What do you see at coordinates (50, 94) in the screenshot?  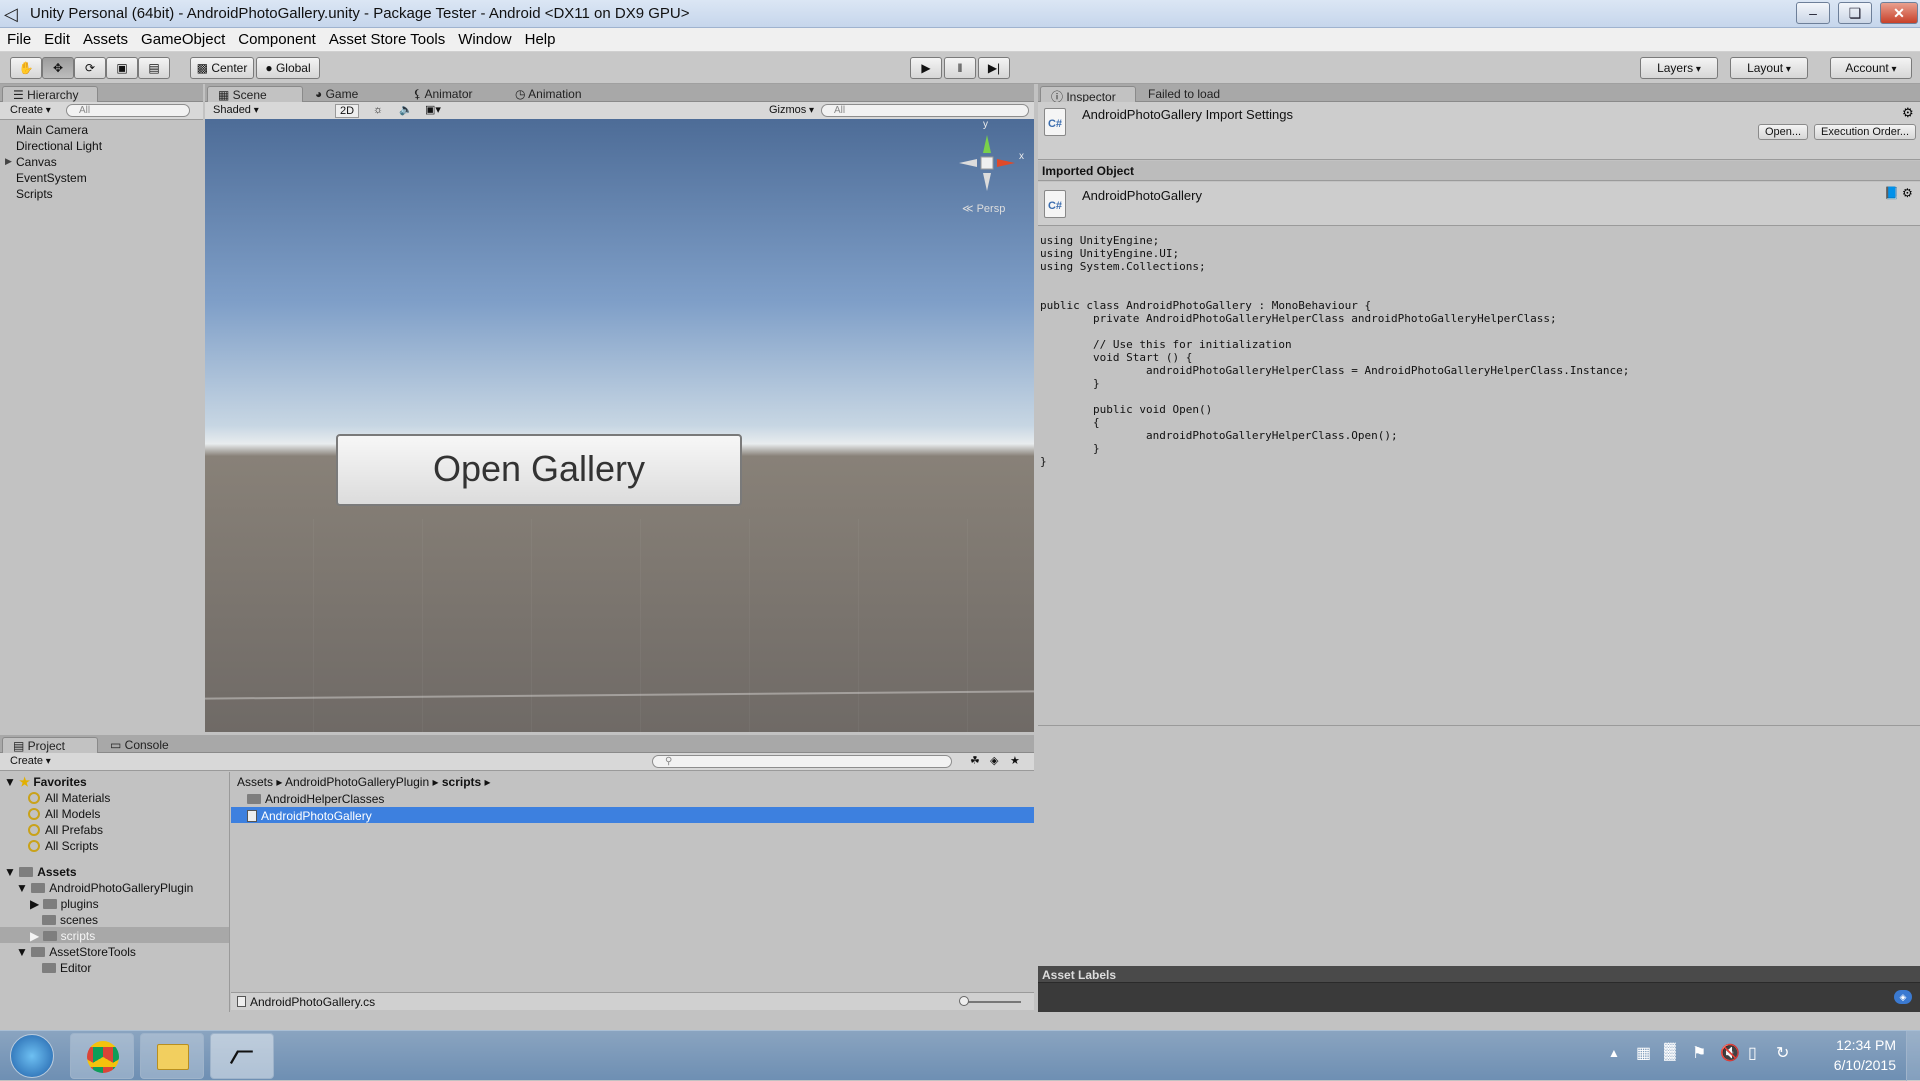 I see `tab-hierarchy: ☰ Hierarchy` at bounding box center [50, 94].